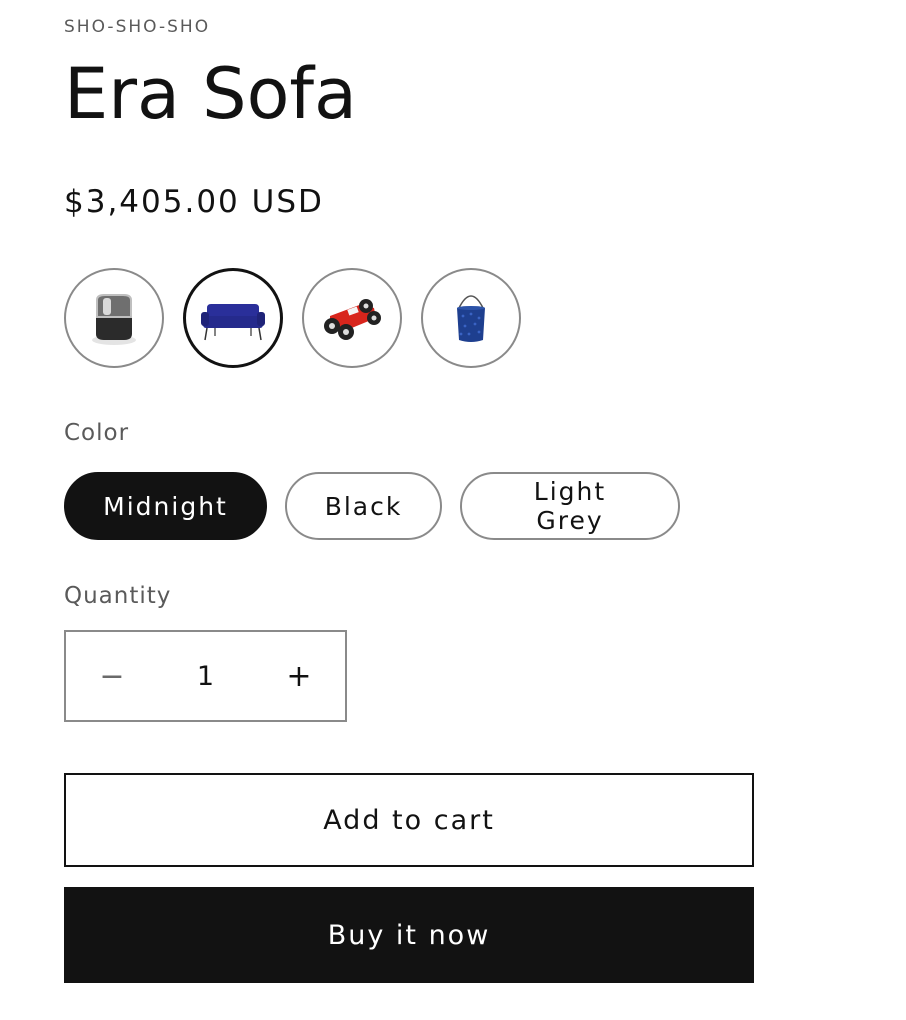 Image resolution: width=906 pixels, height=1020 pixels. I want to click on product-title: Era Sofa, so click(210, 94).